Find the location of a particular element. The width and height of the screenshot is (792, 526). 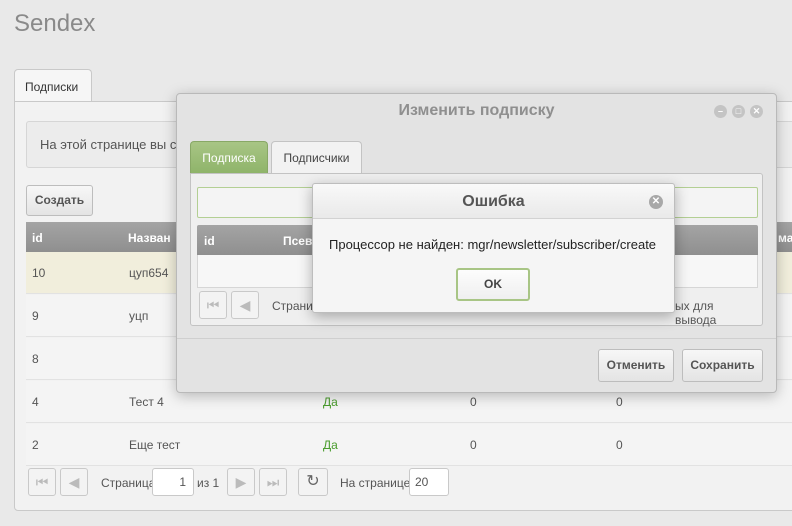

cell-name: уцп is located at coordinates (139, 316).